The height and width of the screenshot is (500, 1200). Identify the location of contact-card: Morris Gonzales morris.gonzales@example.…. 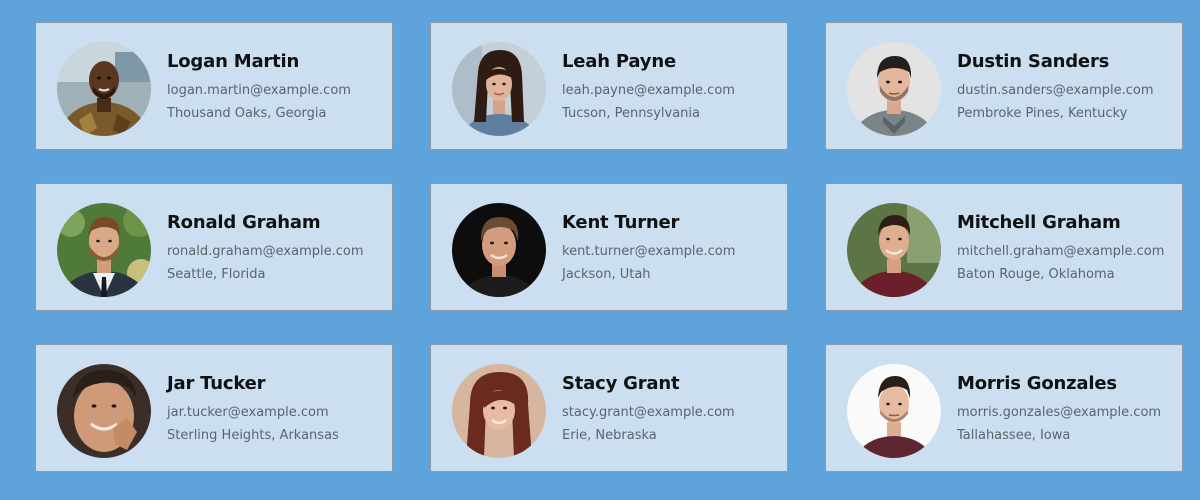
(1004, 408).